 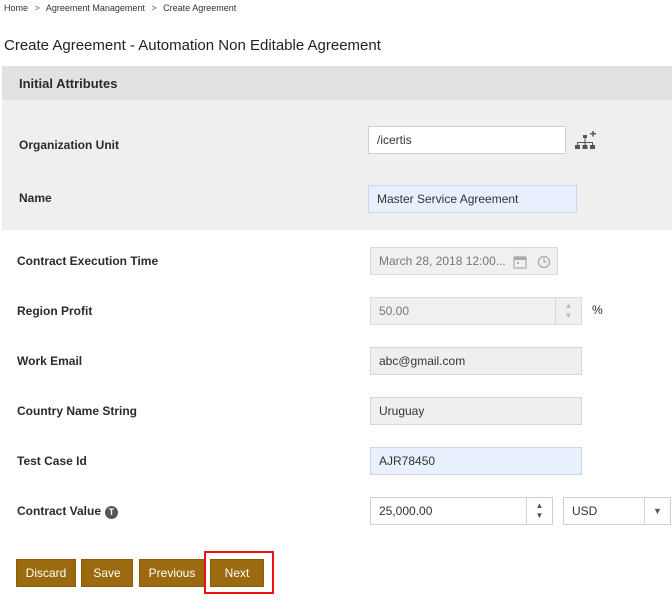 What do you see at coordinates (59, 511) in the screenshot?
I see `contract-value-label-text: Contract Value` at bounding box center [59, 511].